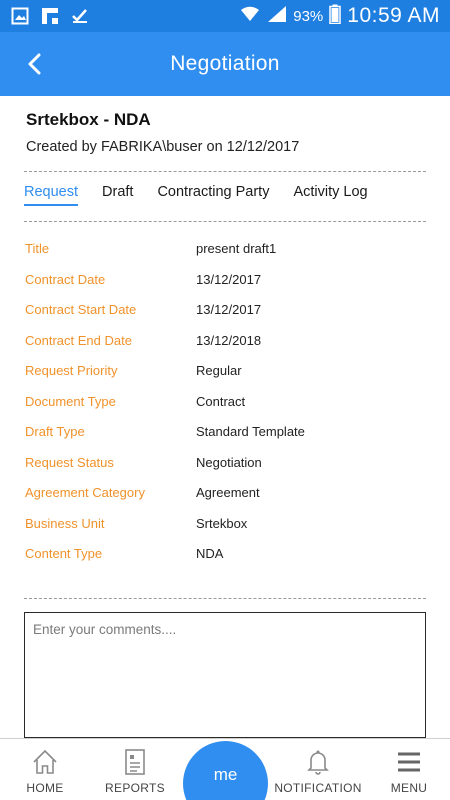 Image resolution: width=450 pixels, height=800 pixels. What do you see at coordinates (163, 147) in the screenshot?
I see `document-created-by: Created by FABRIKA\buser on 12/12/2017` at bounding box center [163, 147].